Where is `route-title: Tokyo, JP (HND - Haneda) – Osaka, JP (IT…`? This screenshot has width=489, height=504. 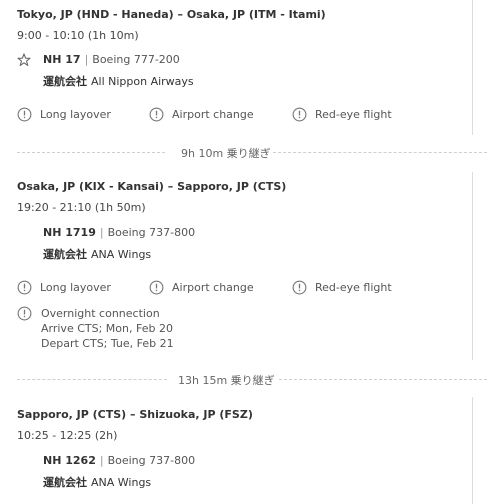 route-title: Tokyo, JP (HND - Haneda) – Osaka, JP (IT… is located at coordinates (171, 14).